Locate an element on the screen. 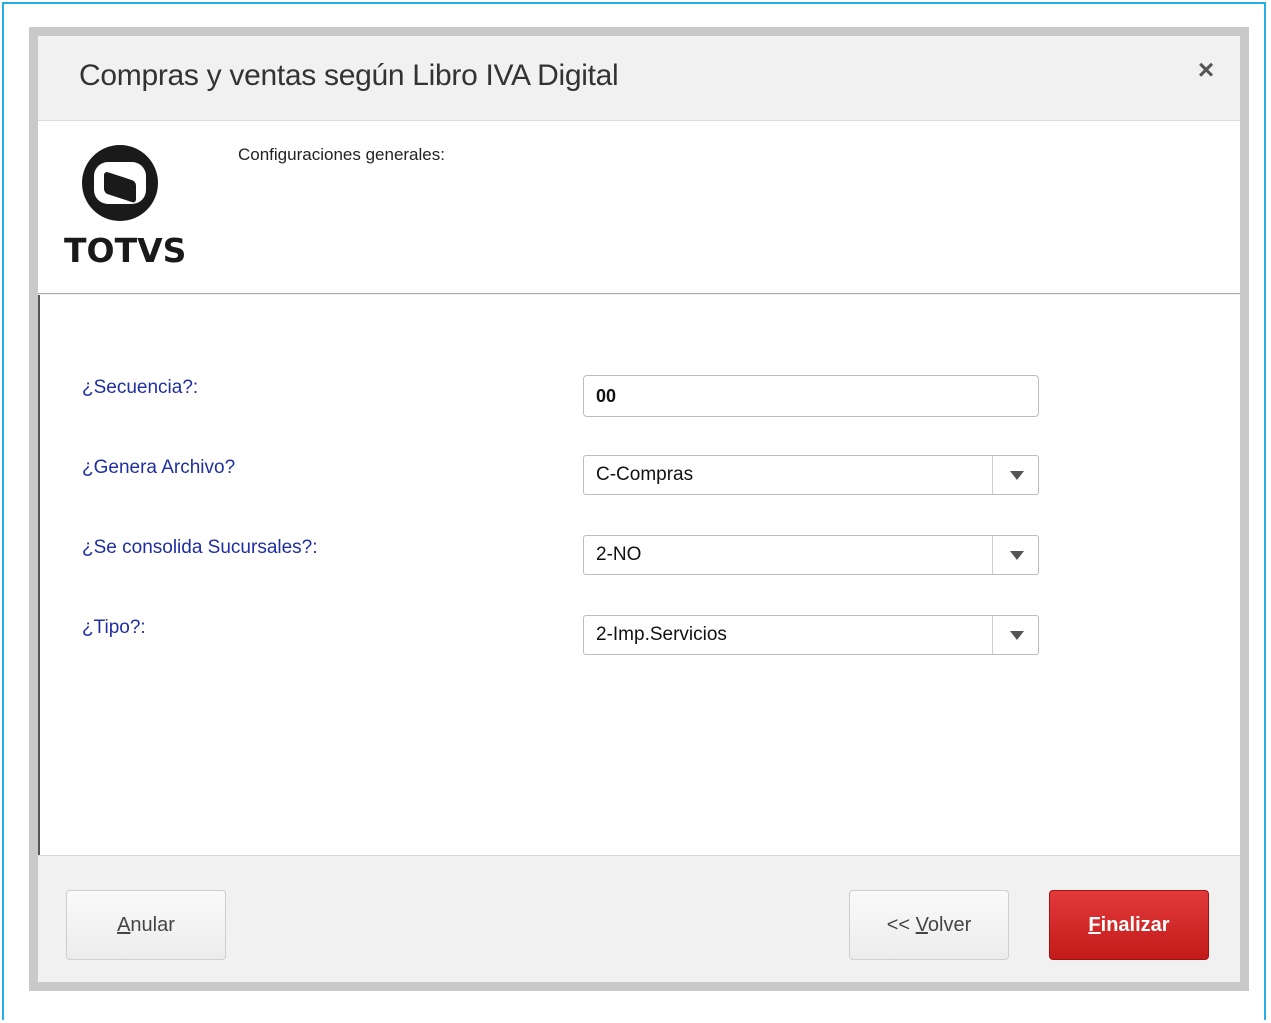  select-value: 2-NO is located at coordinates (619, 554).